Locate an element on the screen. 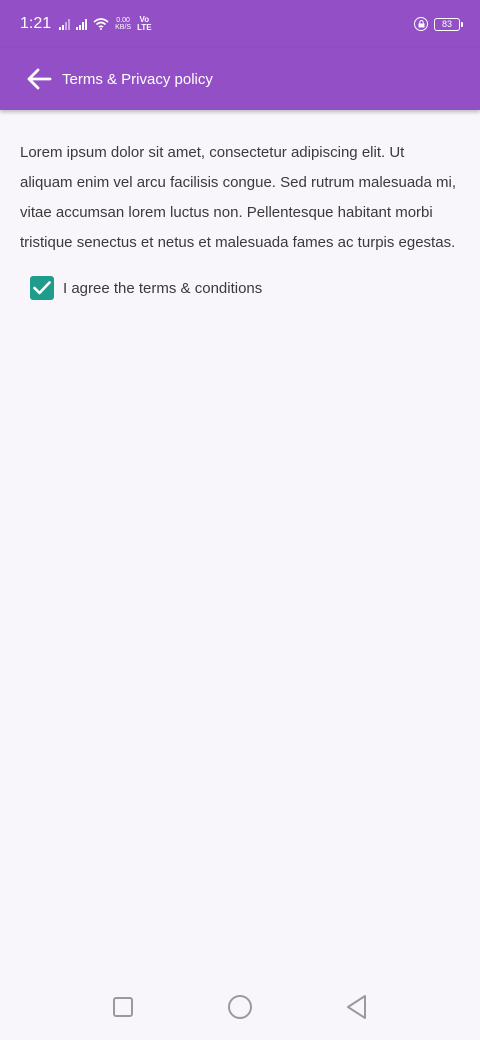 This screenshot has width=480, height=1040. system-nav-bar is located at coordinates (240, 1007).